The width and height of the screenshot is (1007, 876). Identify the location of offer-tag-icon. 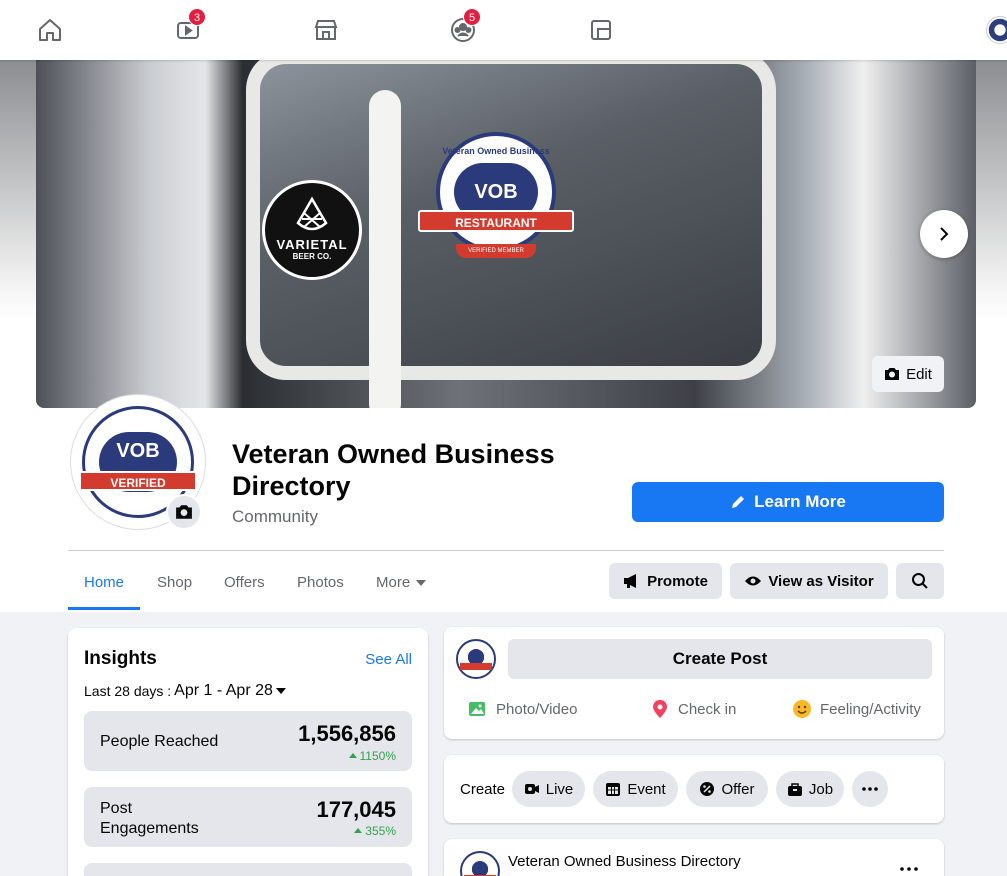
(707, 789).